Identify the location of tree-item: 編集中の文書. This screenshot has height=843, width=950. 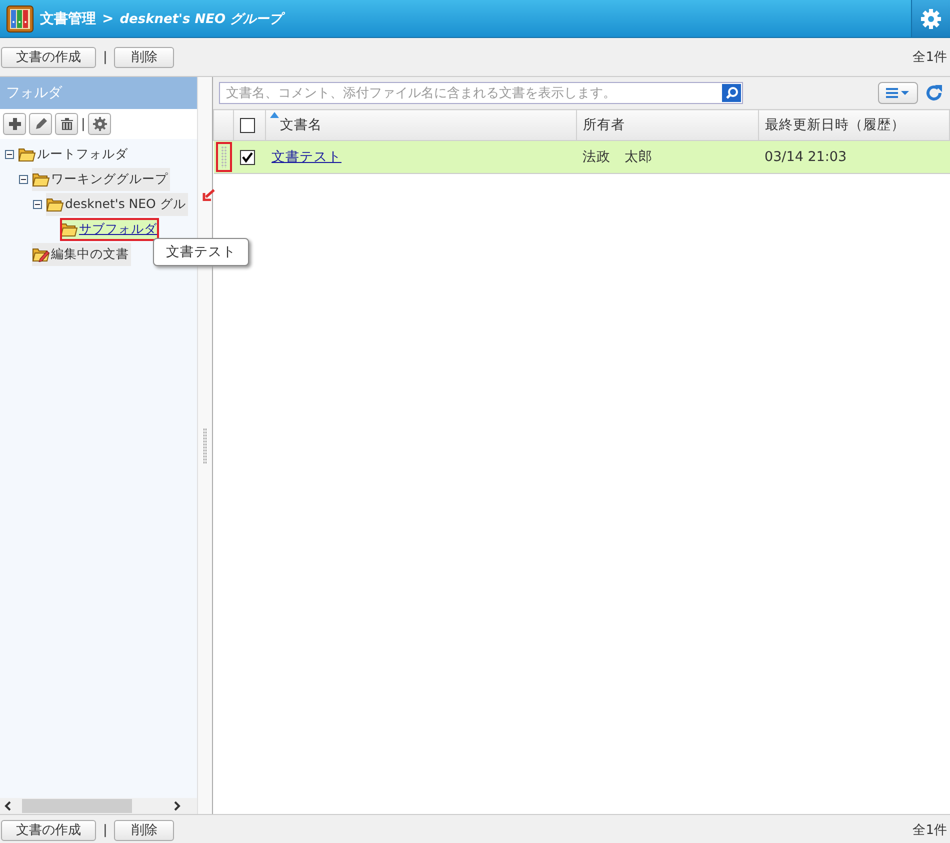
(81, 254).